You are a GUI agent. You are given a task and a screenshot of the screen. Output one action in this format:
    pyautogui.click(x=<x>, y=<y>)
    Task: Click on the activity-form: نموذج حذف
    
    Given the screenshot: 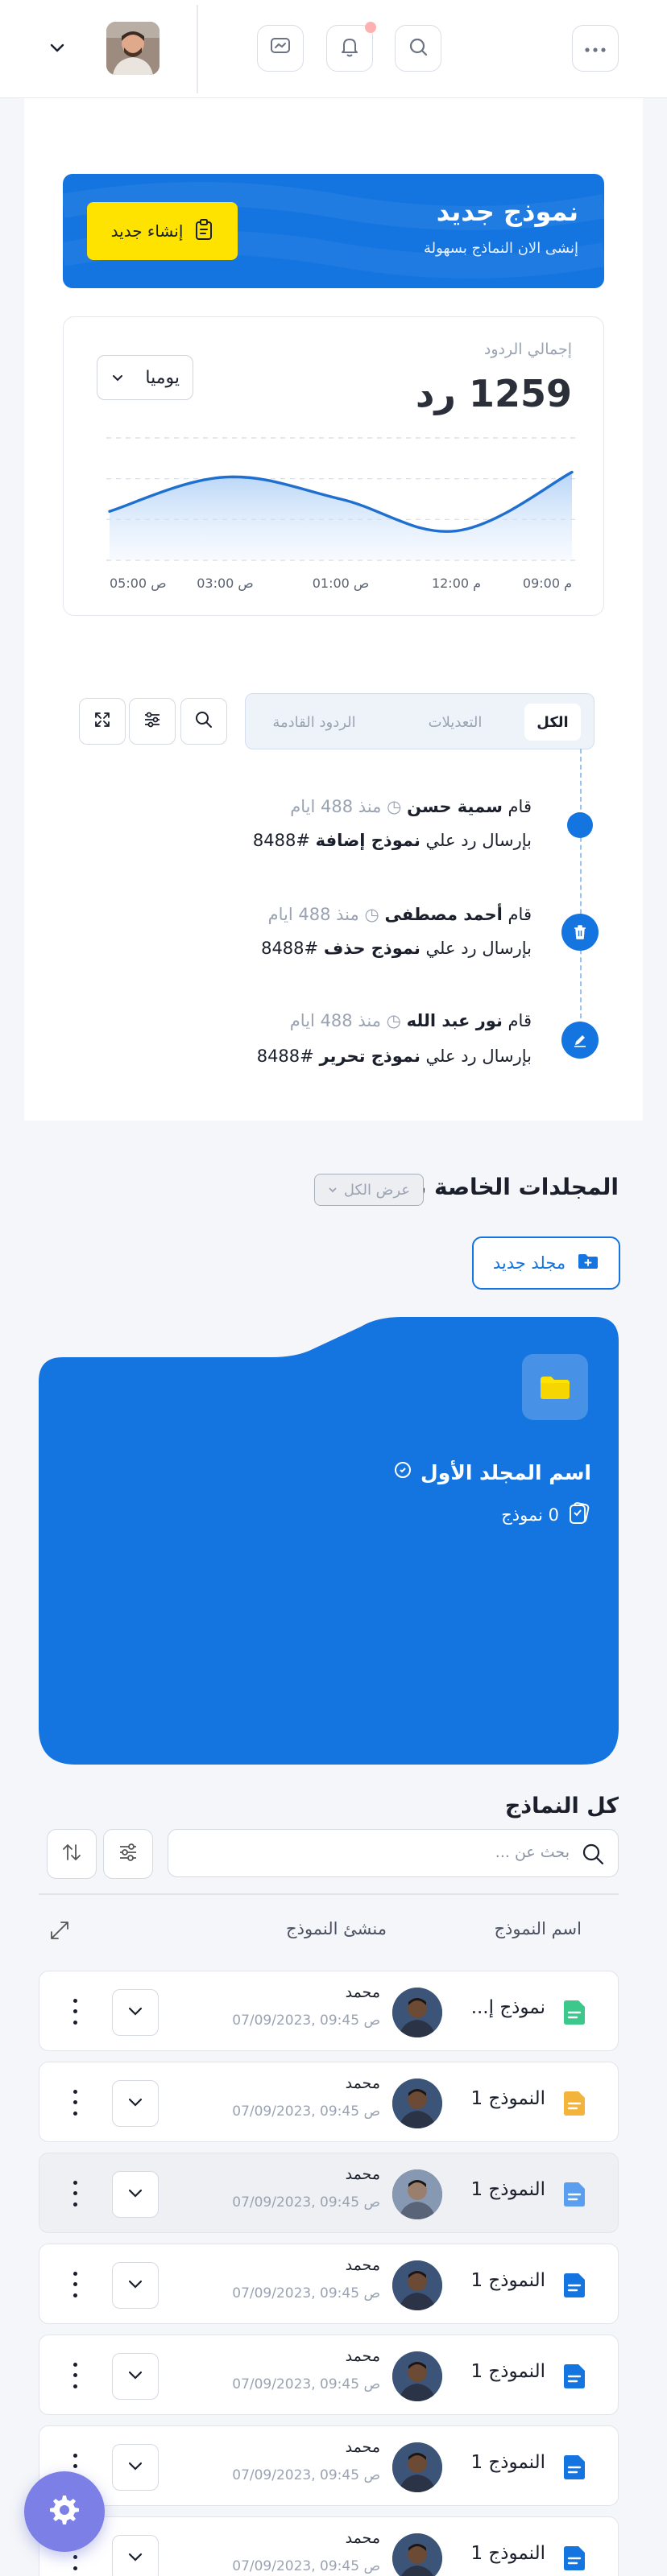 What is the action you would take?
    pyautogui.click(x=372, y=948)
    